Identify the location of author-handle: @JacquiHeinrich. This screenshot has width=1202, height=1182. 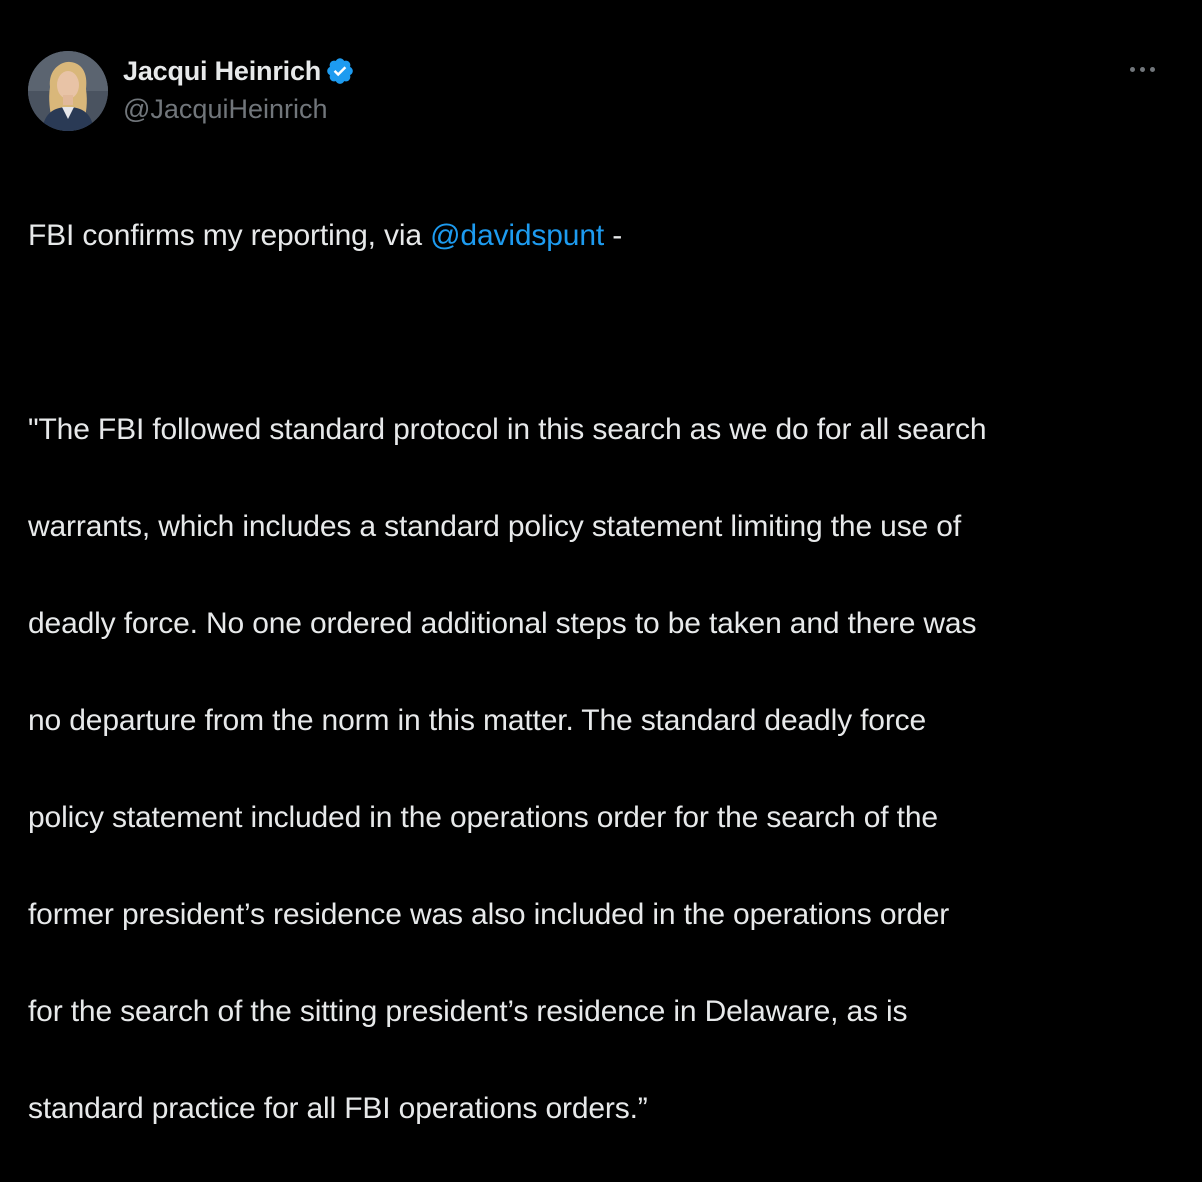
(225, 109).